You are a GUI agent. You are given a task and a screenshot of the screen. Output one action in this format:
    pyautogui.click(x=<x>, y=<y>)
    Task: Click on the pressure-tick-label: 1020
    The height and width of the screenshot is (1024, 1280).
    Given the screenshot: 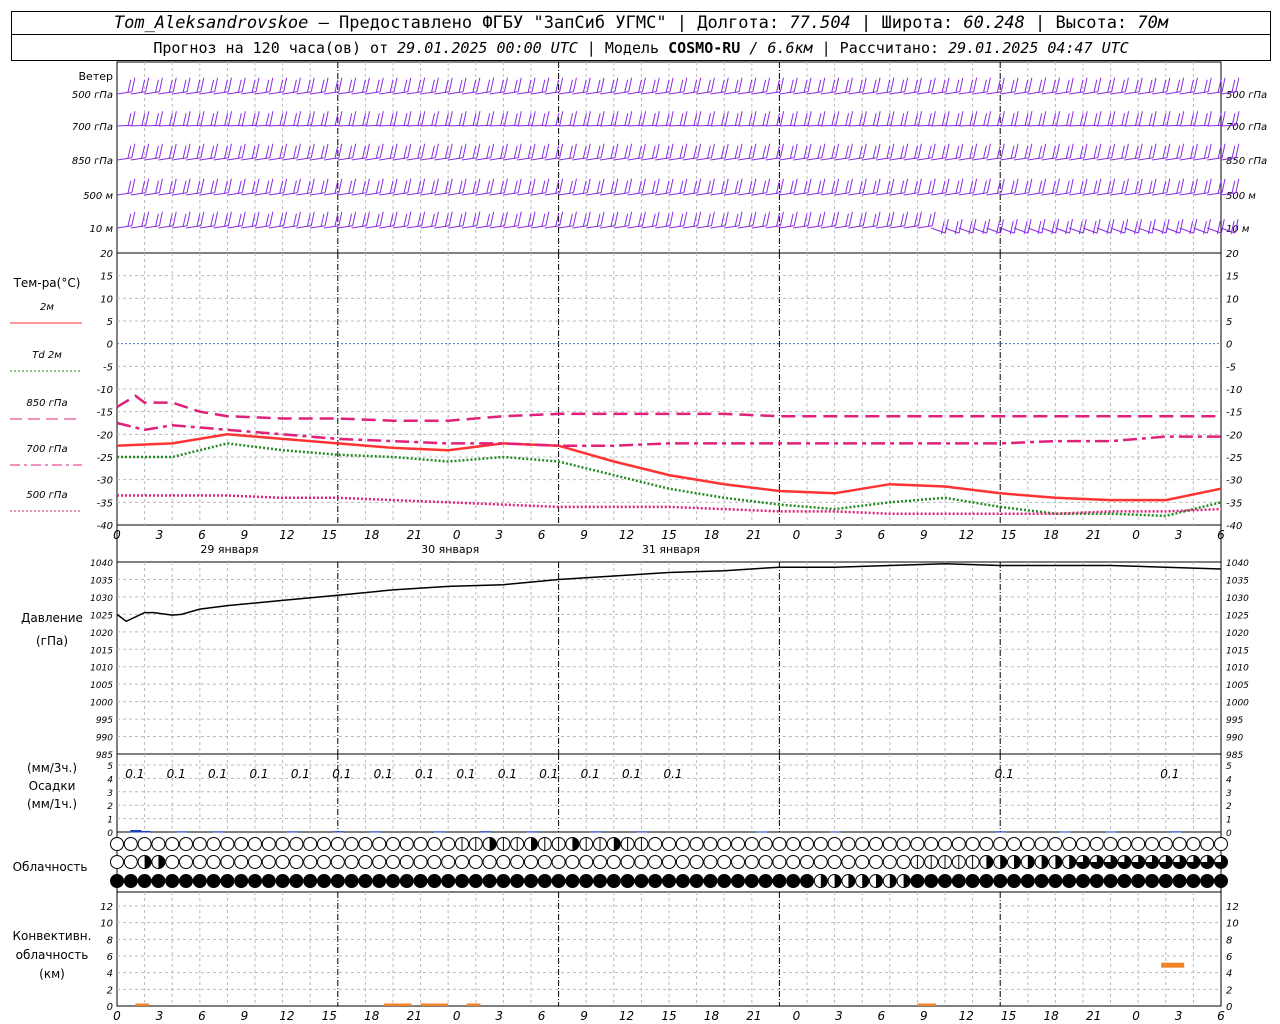 What is the action you would take?
    pyautogui.click(x=1237, y=634)
    